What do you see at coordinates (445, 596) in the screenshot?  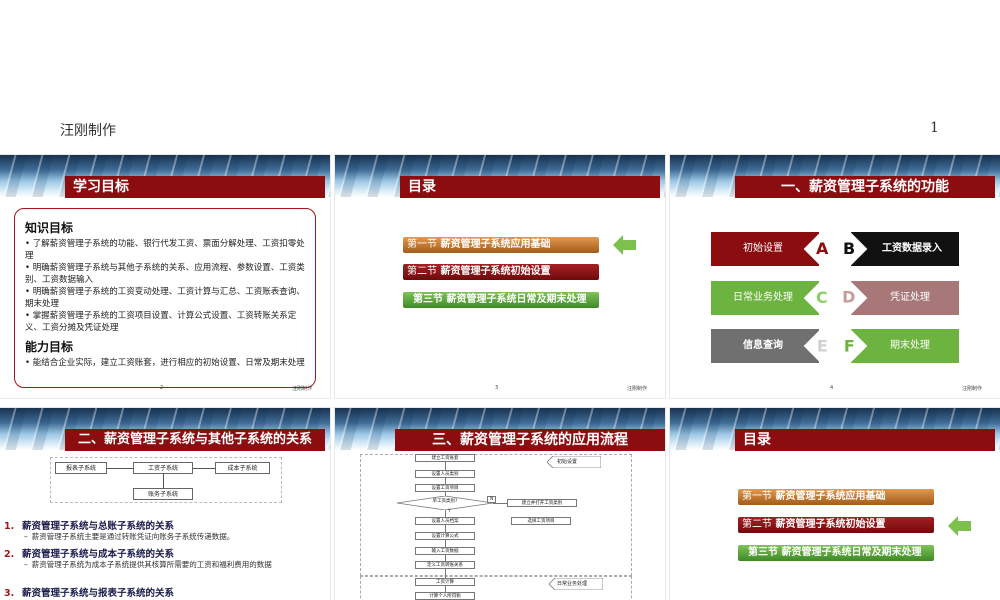 I see `flow-step: 计算个人所得税` at bounding box center [445, 596].